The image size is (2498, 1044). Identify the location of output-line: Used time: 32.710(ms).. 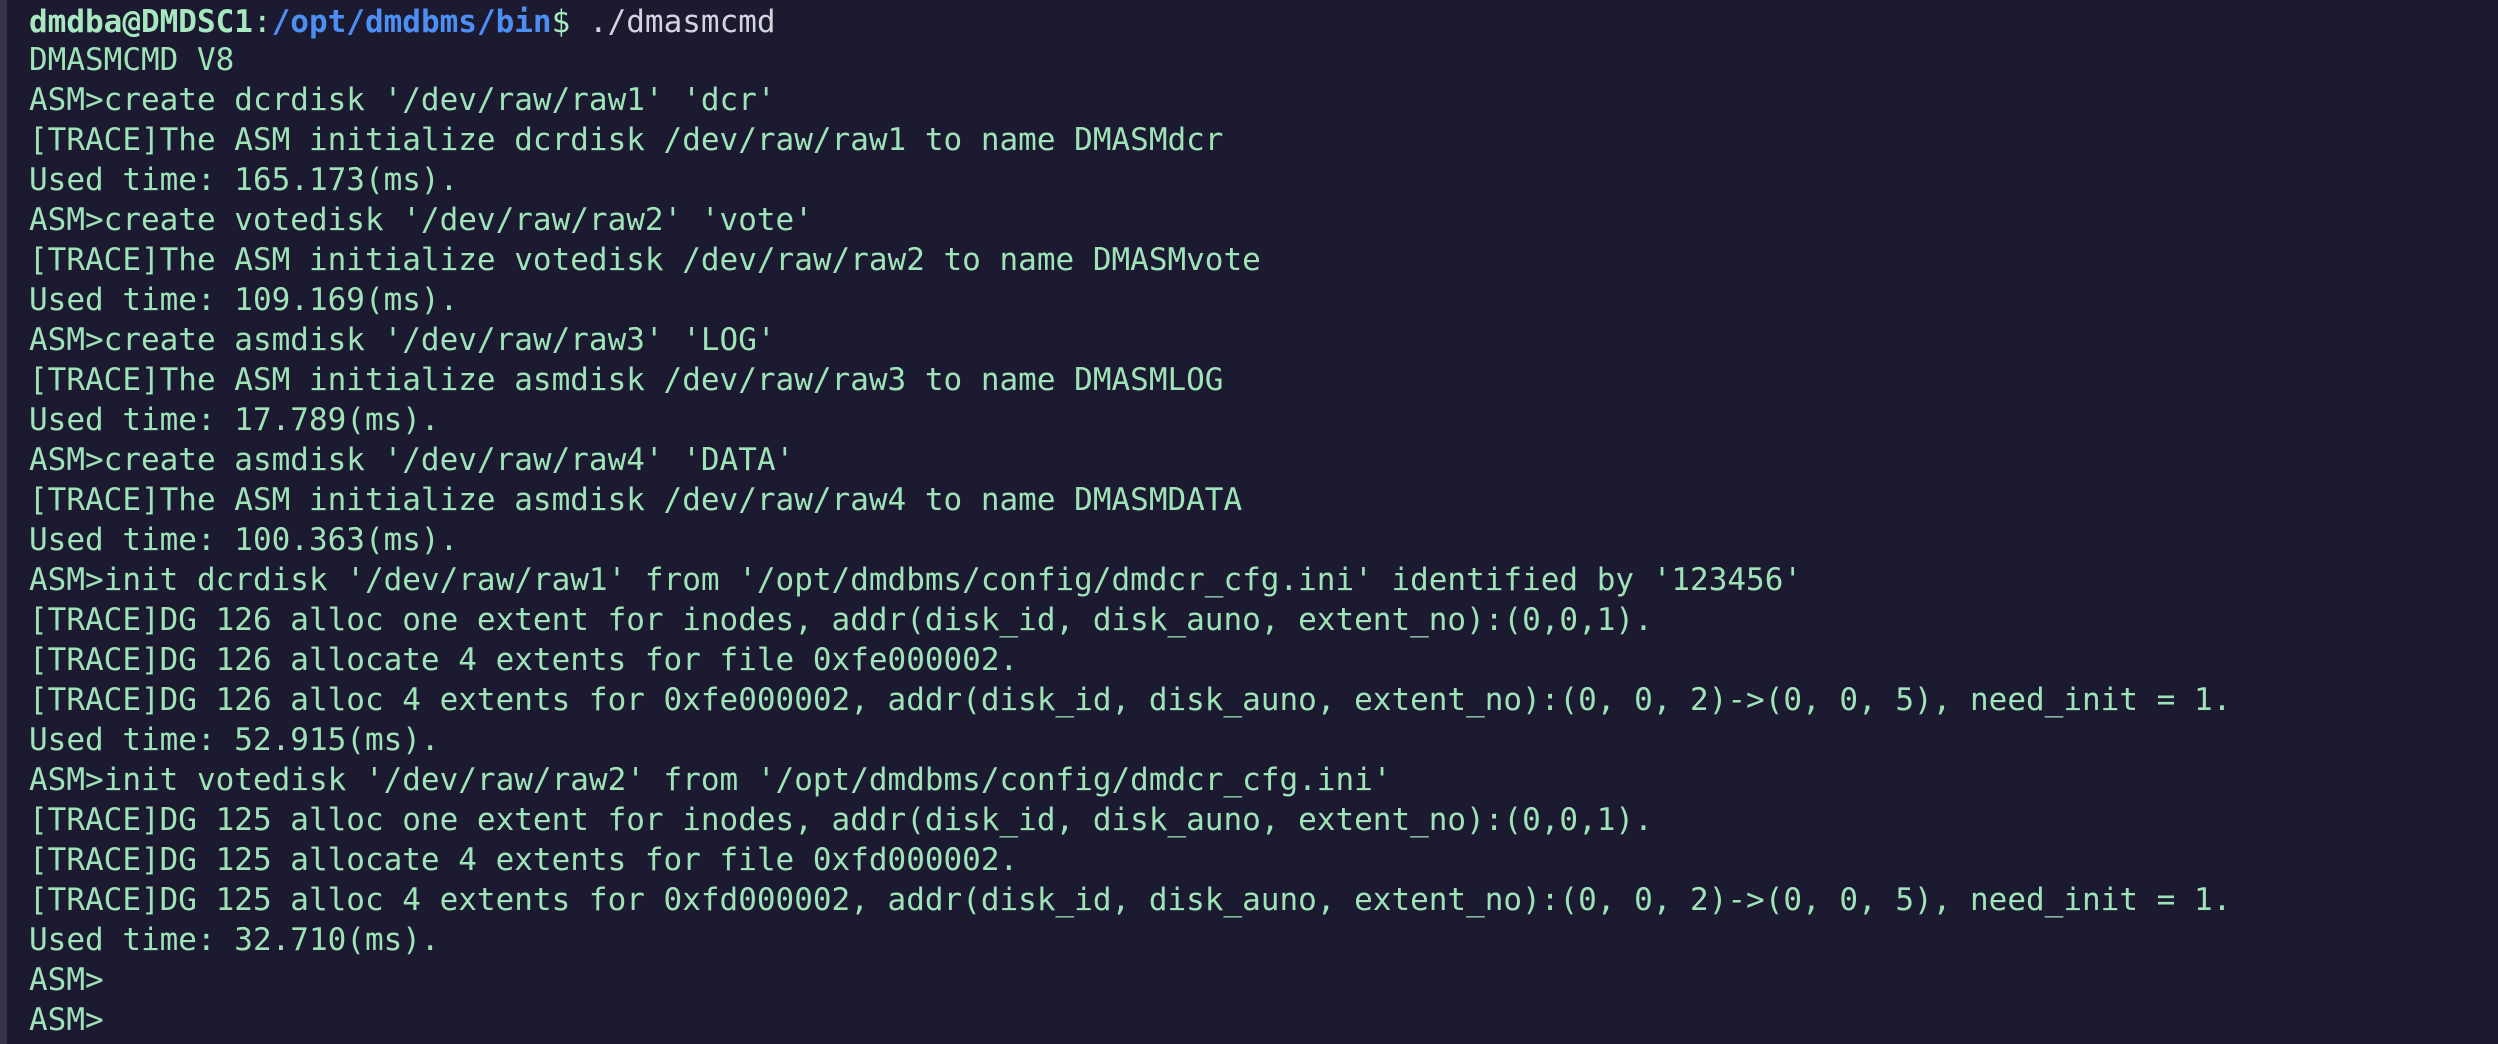
(234, 940).